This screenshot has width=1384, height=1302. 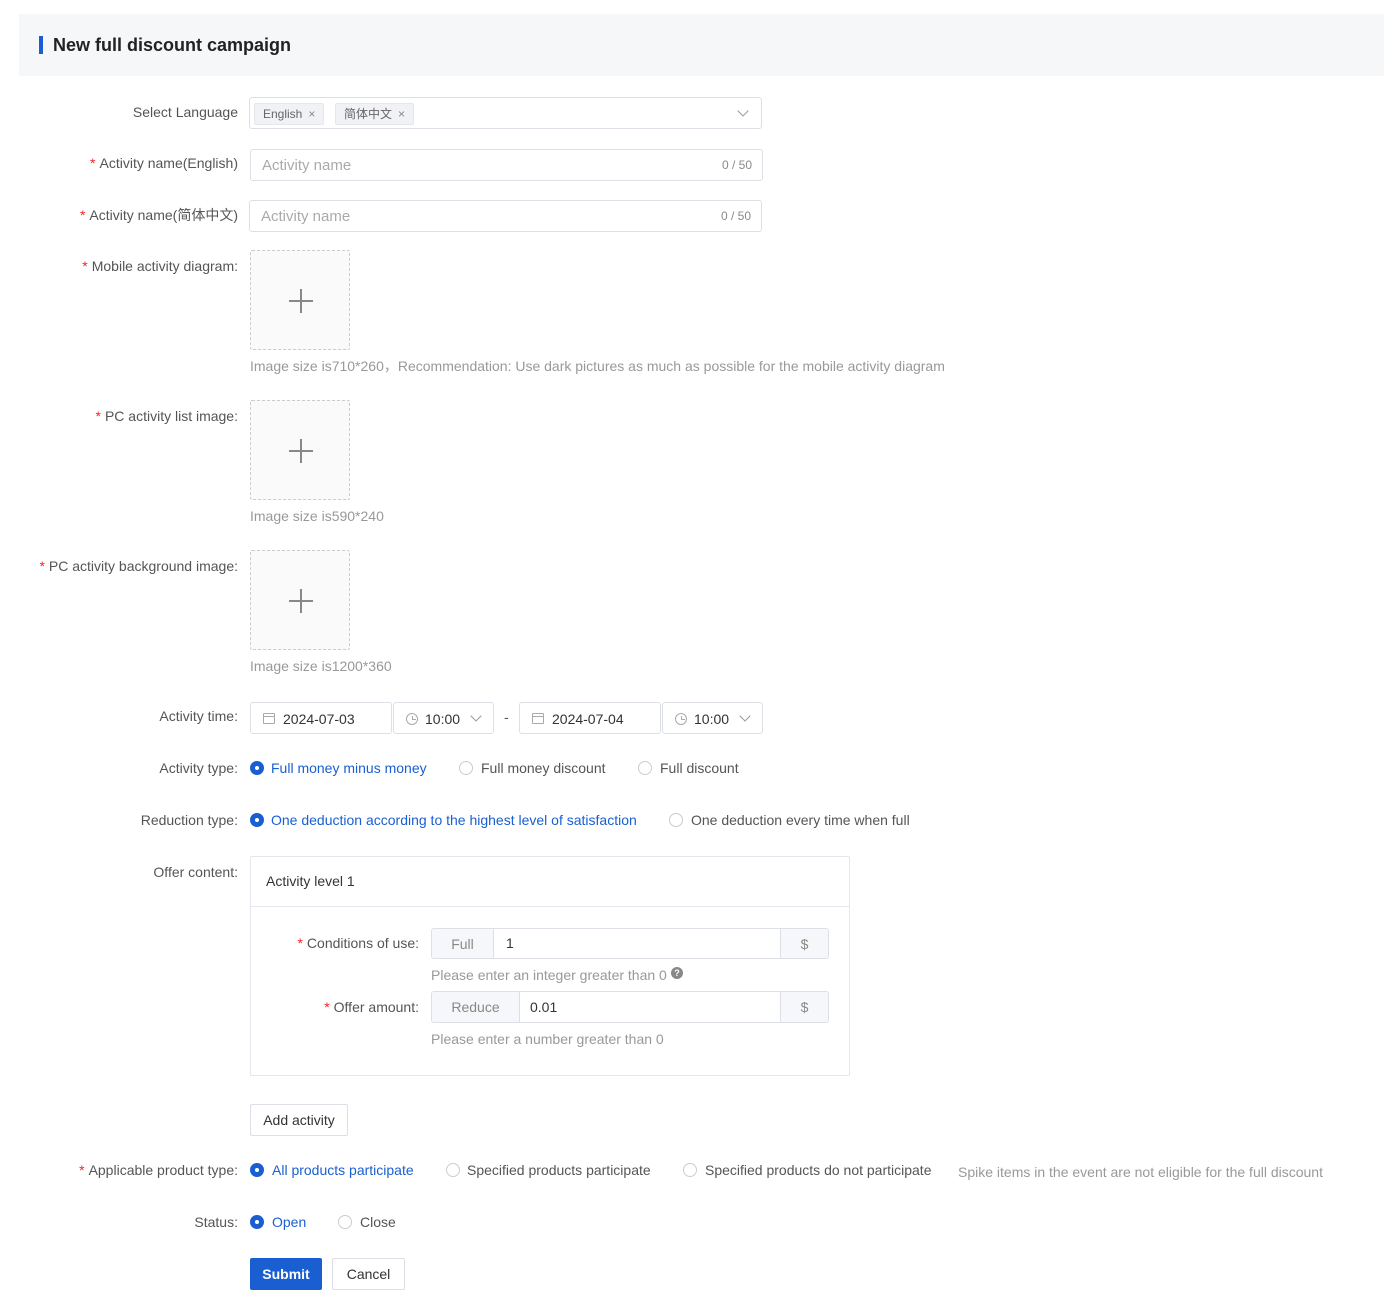 I want to click on cancel-button: Cancel, so click(x=368, y=1274).